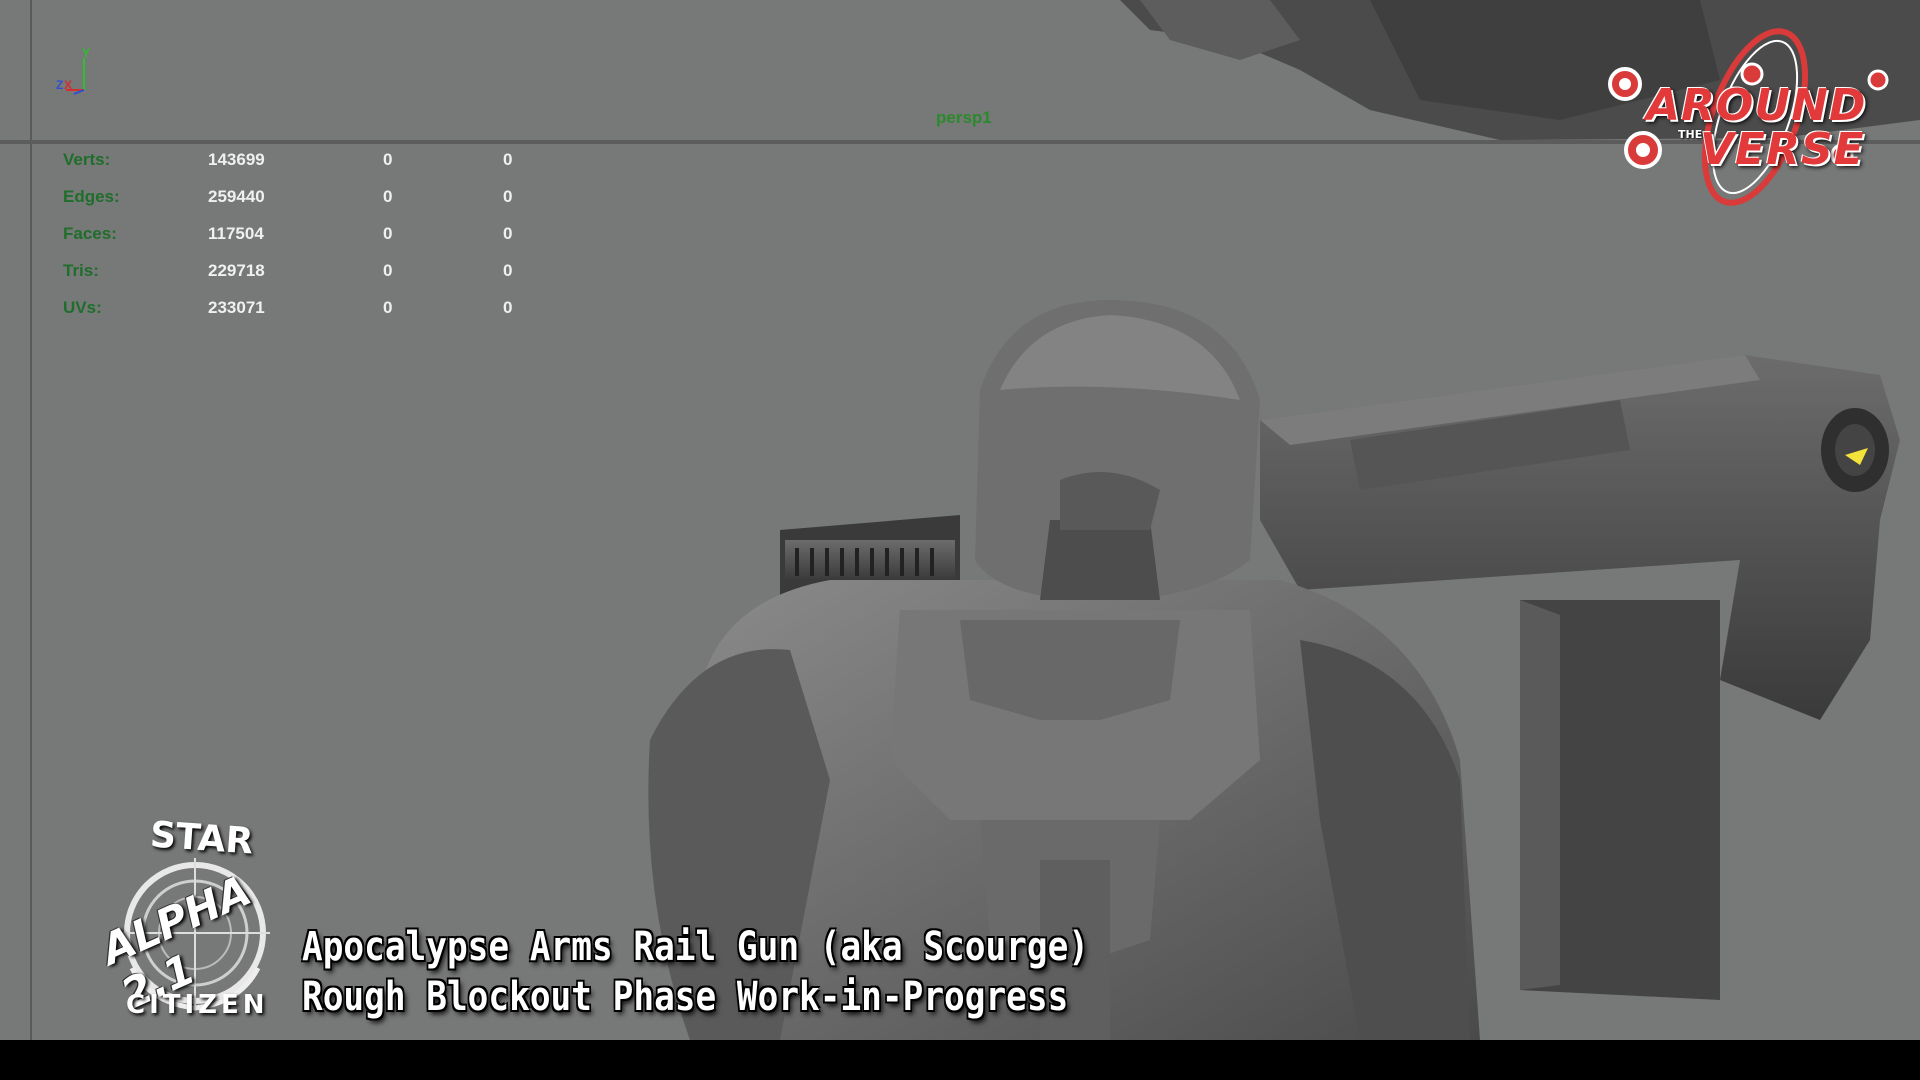  Describe the element at coordinates (76, 71) in the screenshot. I see `axis-gizmo: Y Z X` at that location.